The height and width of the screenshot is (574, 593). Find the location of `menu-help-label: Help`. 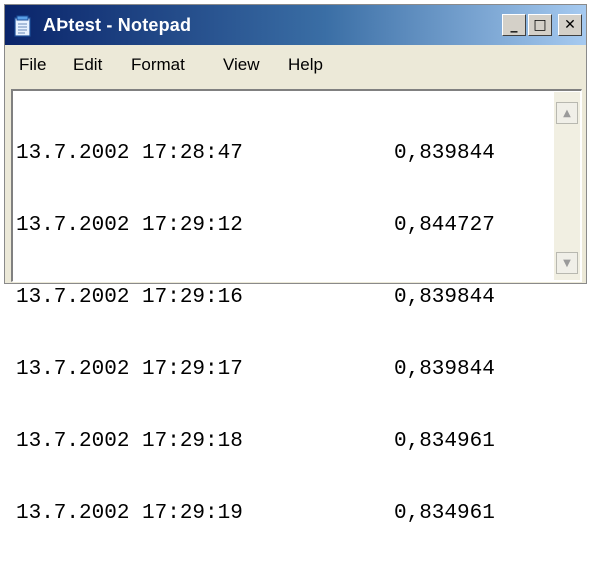

menu-help-label: Help is located at coordinates (305, 64).